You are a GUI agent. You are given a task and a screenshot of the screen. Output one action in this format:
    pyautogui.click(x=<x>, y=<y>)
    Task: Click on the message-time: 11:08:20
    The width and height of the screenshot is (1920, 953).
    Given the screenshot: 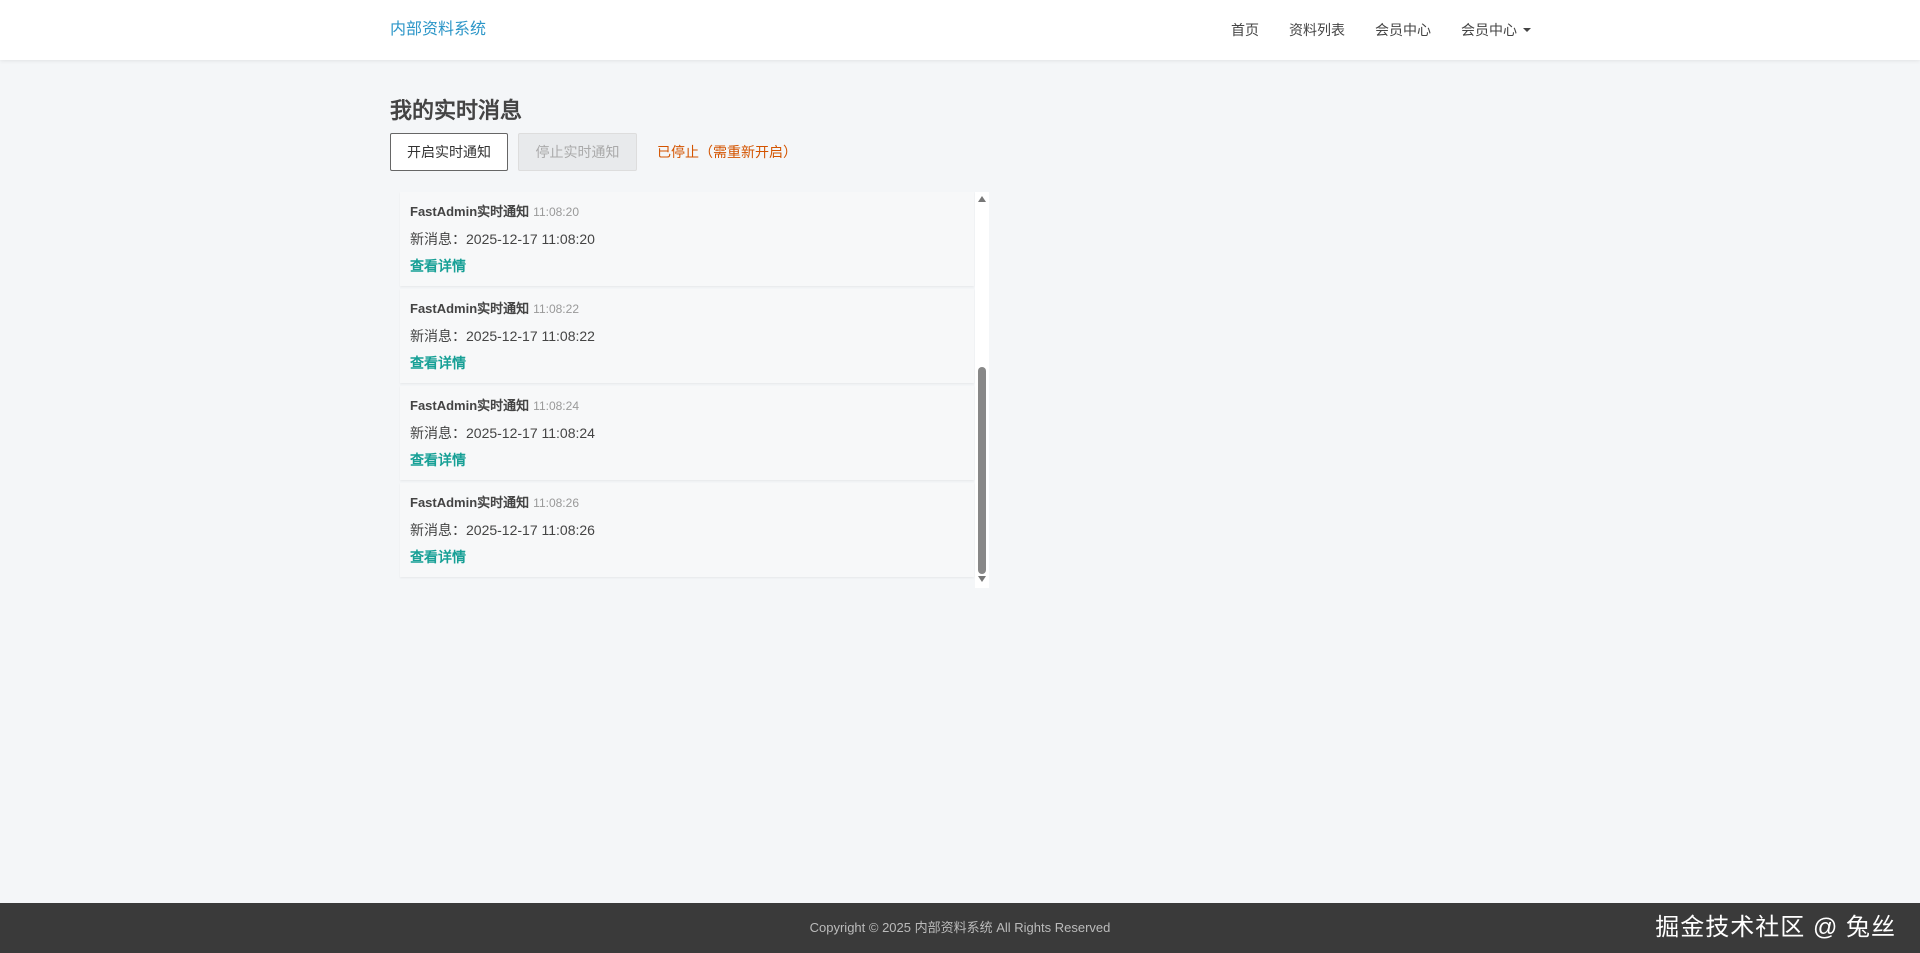 What is the action you would take?
    pyautogui.click(x=556, y=212)
    